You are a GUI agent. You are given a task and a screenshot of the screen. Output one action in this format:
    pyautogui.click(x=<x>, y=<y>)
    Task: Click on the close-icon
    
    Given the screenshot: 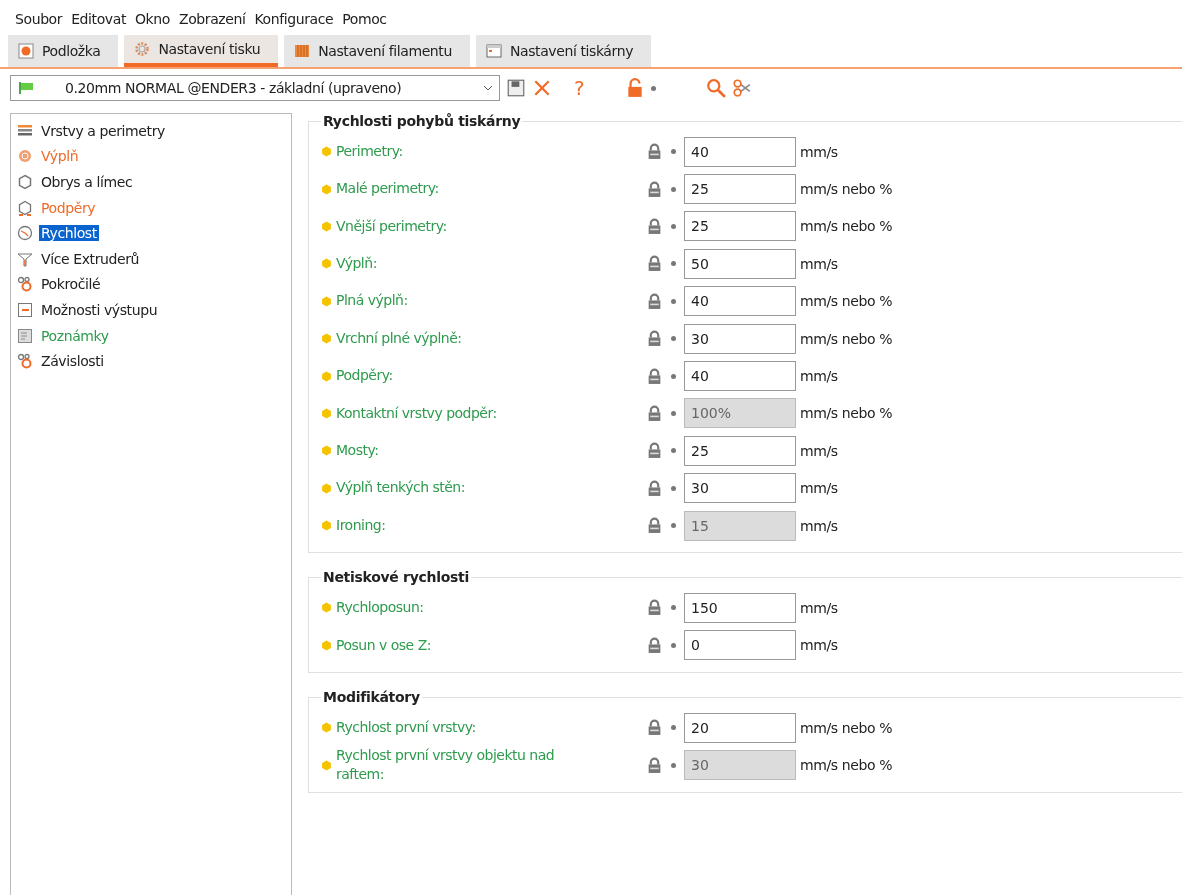 What is the action you would take?
    pyautogui.click(x=542, y=88)
    